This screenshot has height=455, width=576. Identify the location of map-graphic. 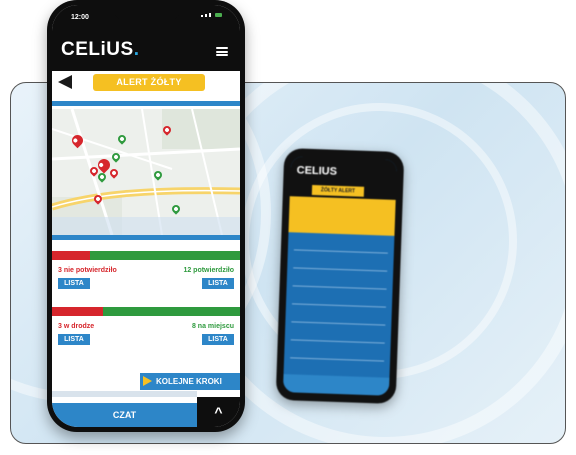
(146, 172).